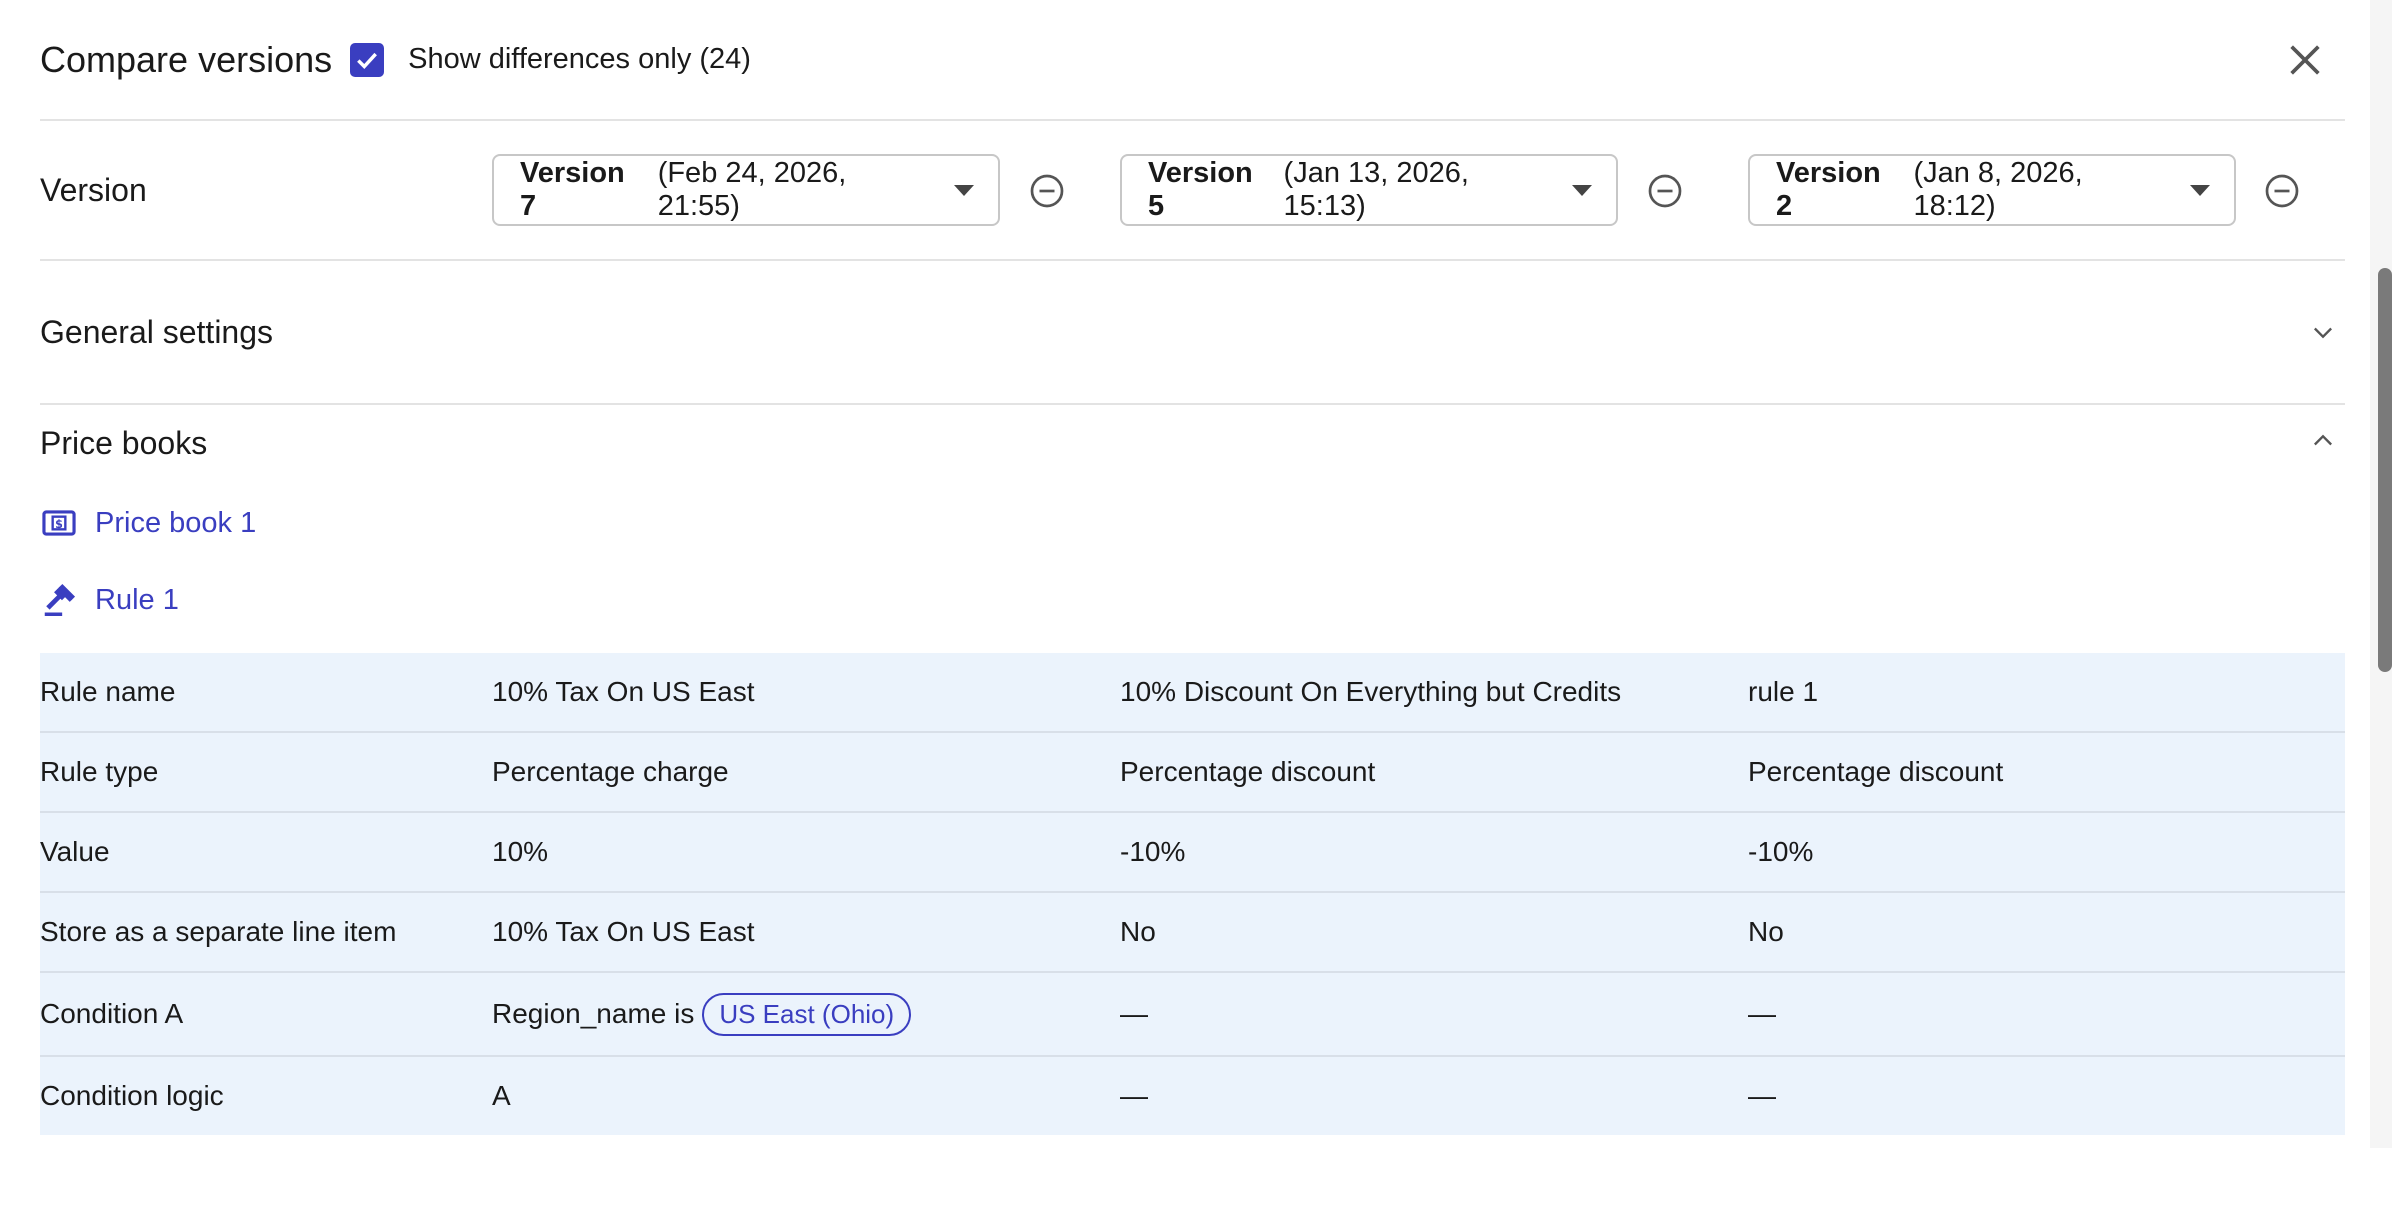  I want to click on version-date: (Jan 8, 2026, 18:12), so click(1998, 189).